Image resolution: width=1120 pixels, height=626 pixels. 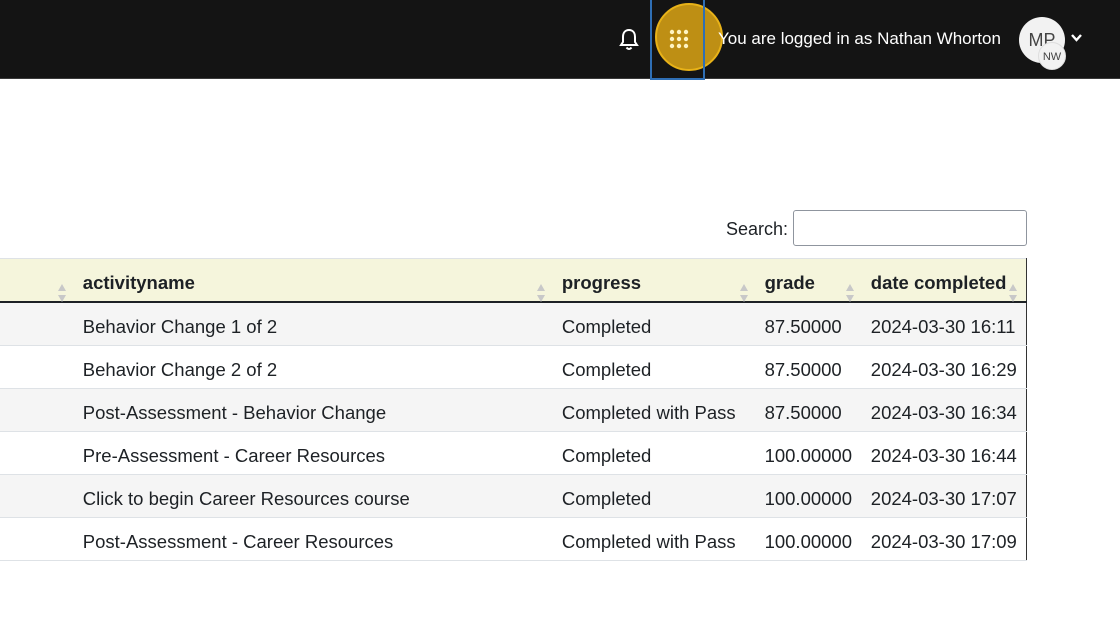 What do you see at coordinates (314, 496) in the screenshot?
I see `activity-cell: Click to begin Career Resources course` at bounding box center [314, 496].